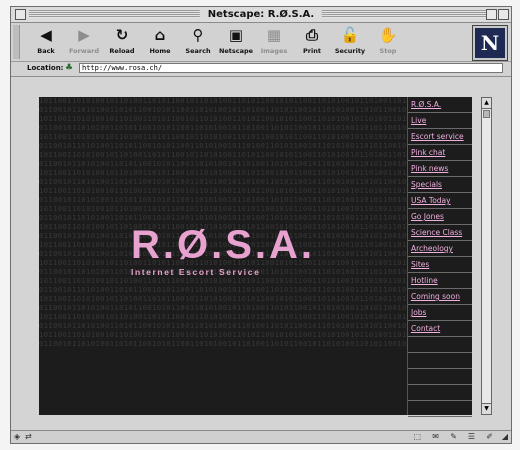 Image resolution: width=520 pixels, height=450 pixels. What do you see at coordinates (236, 35) in the screenshot?
I see `netscape-icon: ▣` at bounding box center [236, 35].